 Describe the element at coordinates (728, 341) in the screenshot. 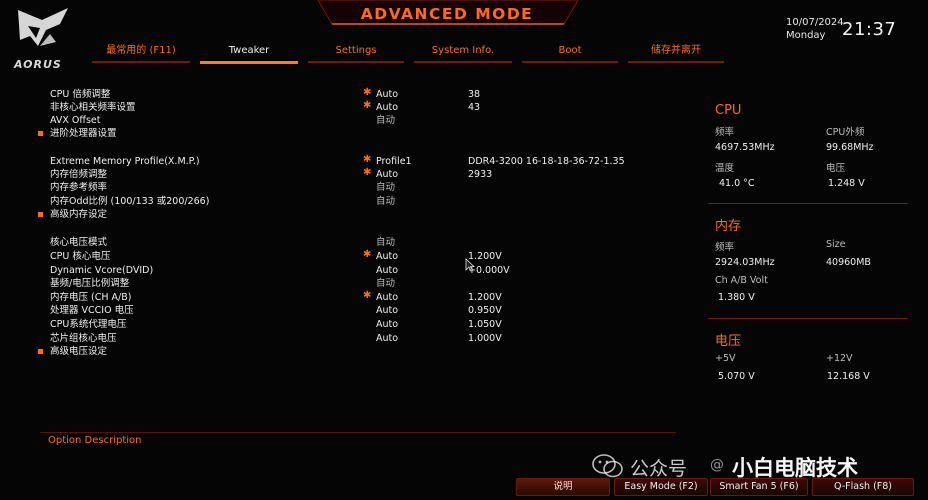

I see `voltage-section-title: 电压` at that location.